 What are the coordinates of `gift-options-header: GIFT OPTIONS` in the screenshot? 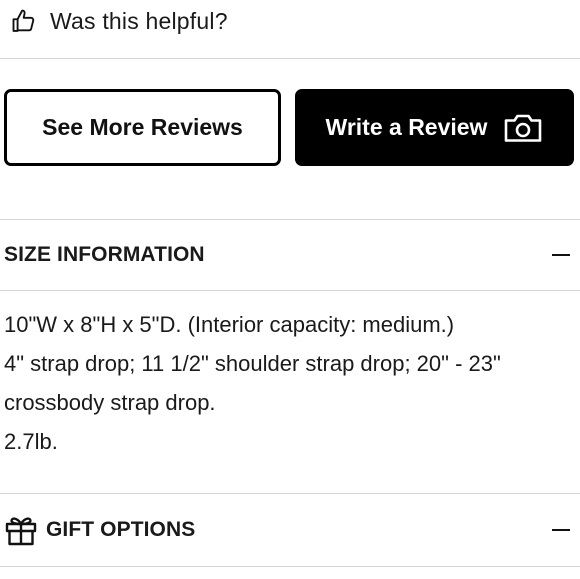 It's located at (290, 530).